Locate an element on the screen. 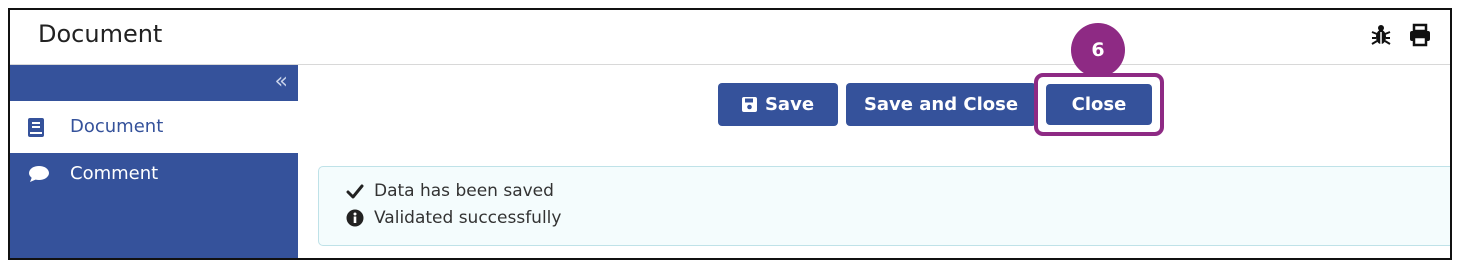  save-icon is located at coordinates (749, 104).